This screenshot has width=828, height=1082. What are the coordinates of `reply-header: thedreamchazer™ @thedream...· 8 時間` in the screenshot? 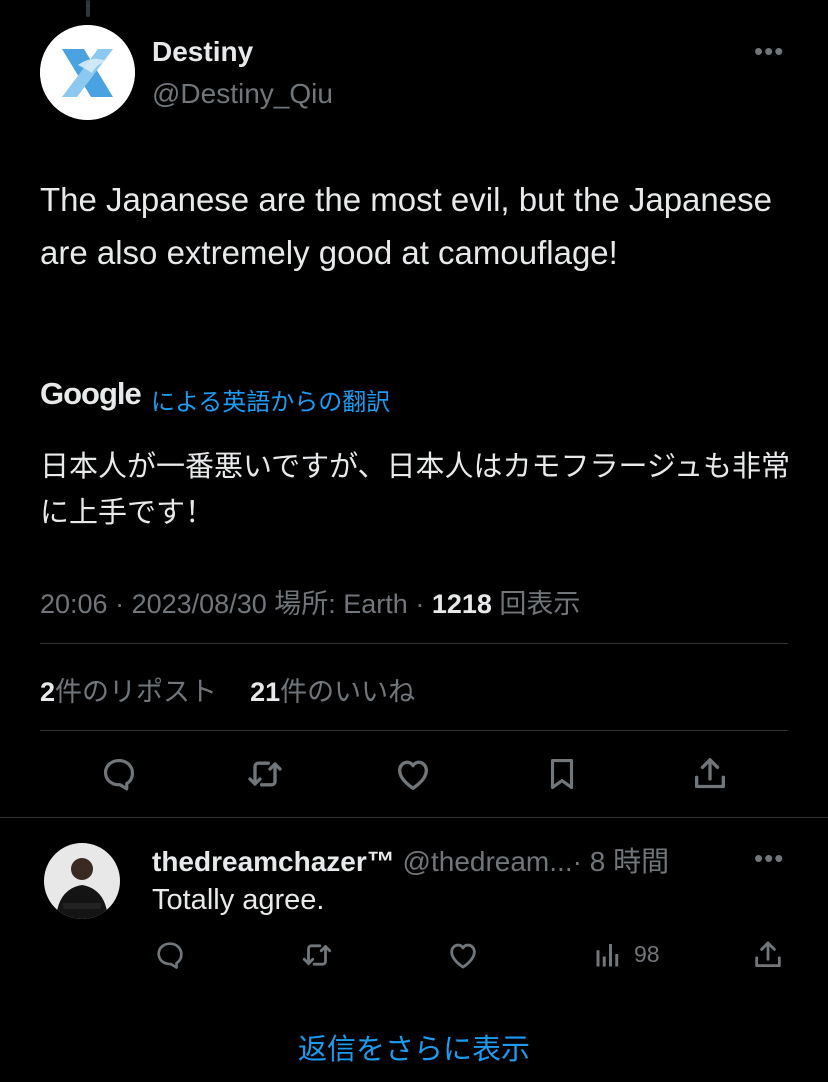 It's located at (410, 860).